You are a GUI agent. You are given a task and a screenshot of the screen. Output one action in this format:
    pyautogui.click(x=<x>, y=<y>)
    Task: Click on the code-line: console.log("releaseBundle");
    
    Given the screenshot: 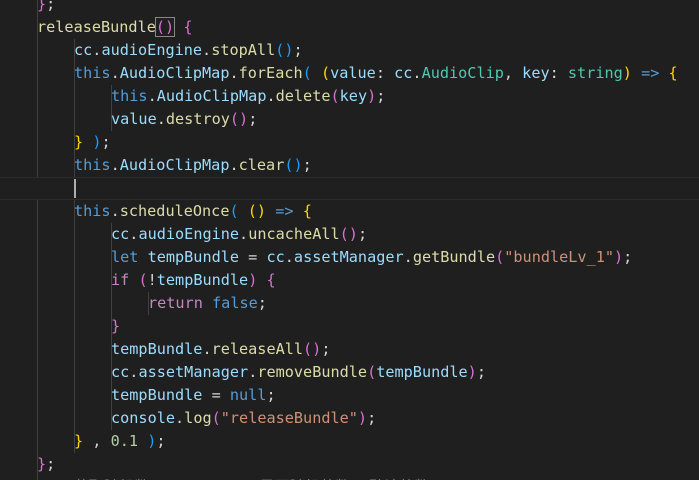 What is the action you would take?
    pyautogui.click(x=188, y=418)
    